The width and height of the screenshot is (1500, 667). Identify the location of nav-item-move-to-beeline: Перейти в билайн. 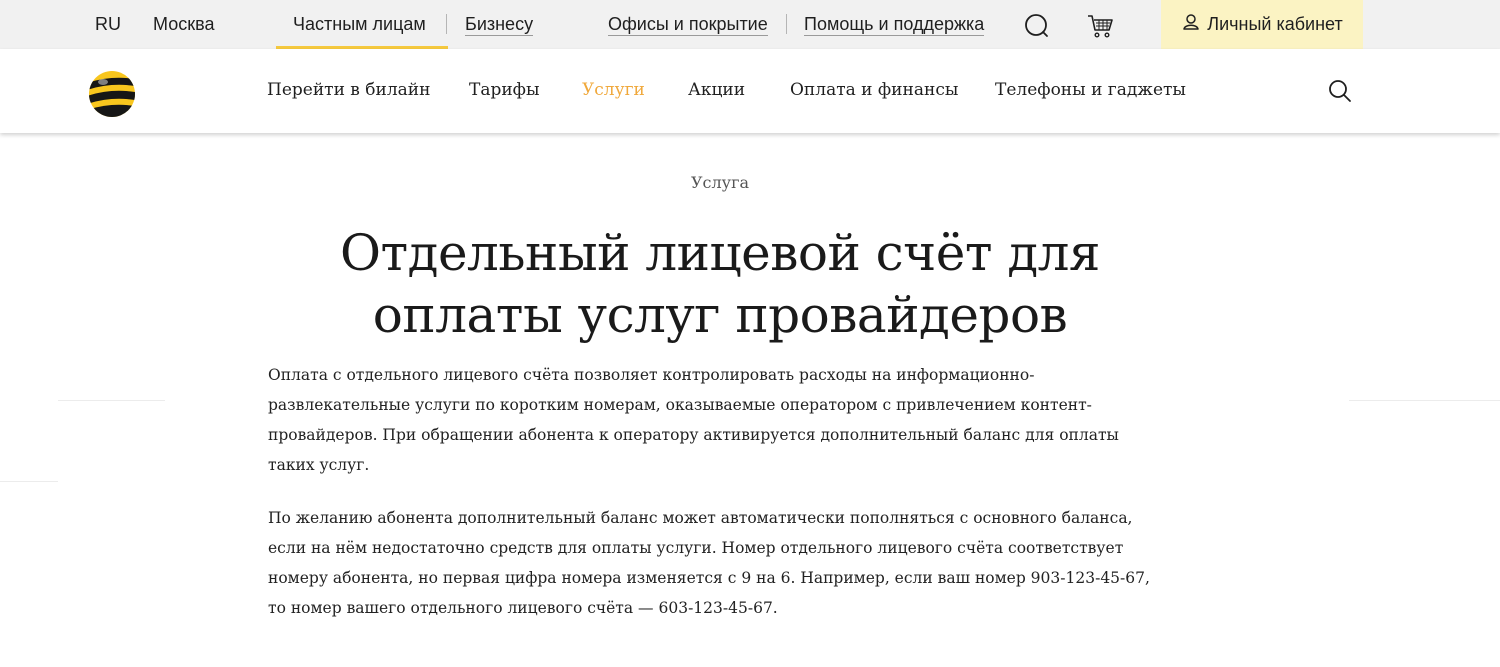
(348, 90).